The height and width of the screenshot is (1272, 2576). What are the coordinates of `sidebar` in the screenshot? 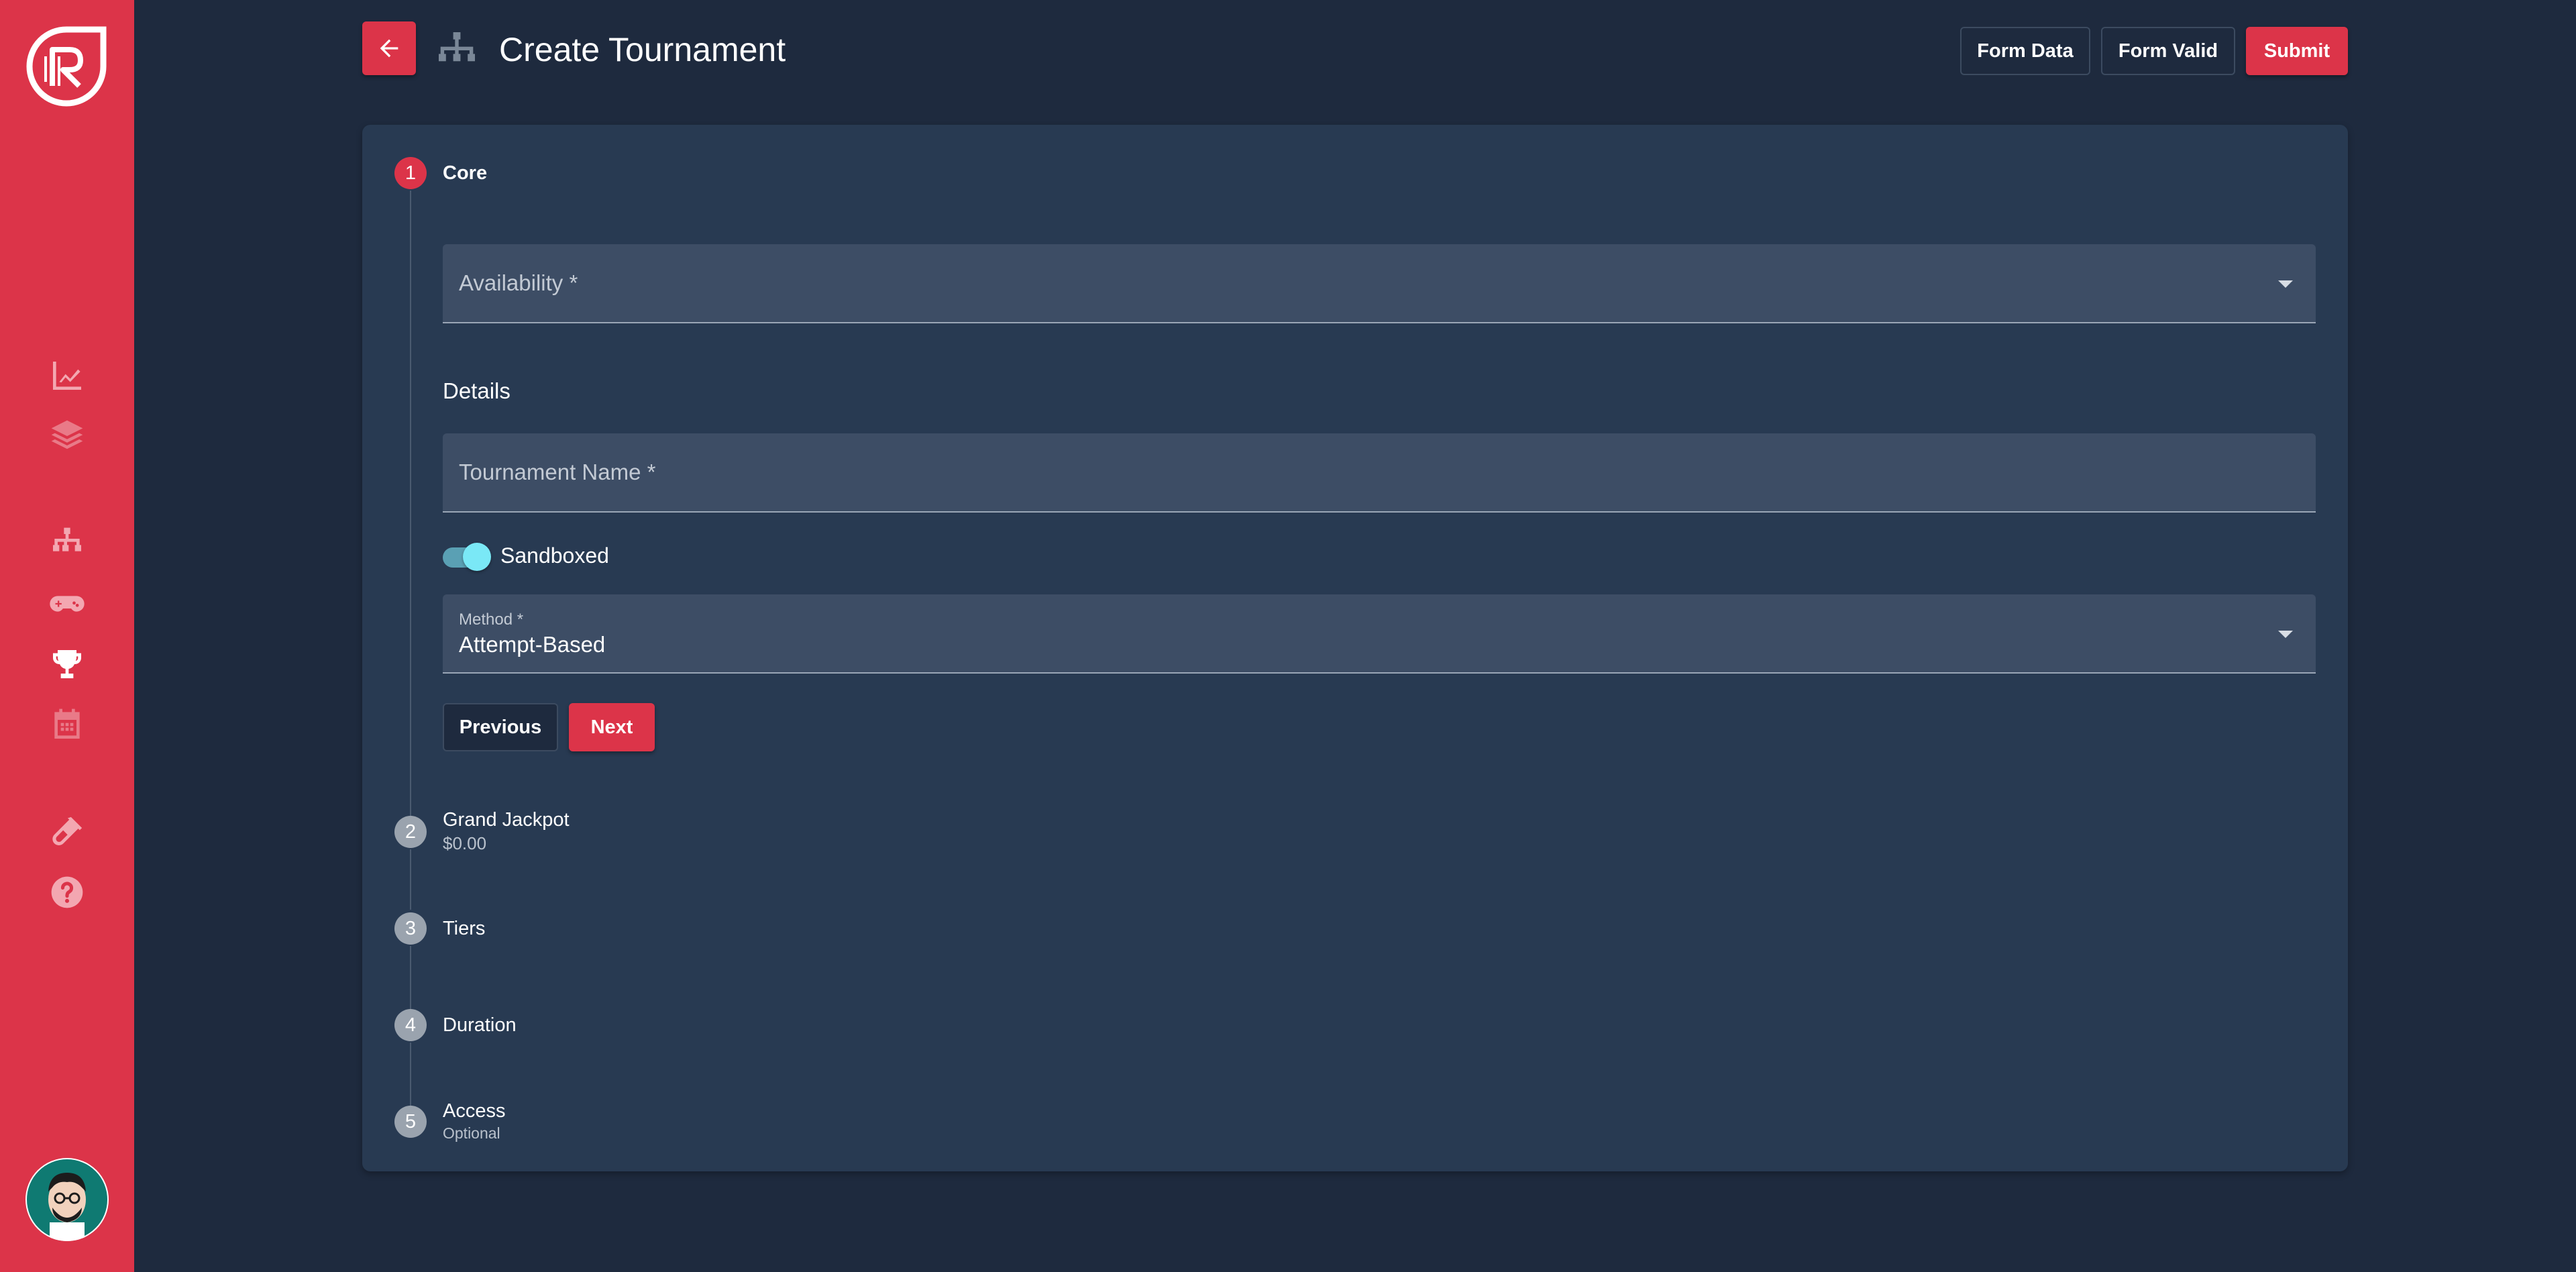 It's located at (67, 636).